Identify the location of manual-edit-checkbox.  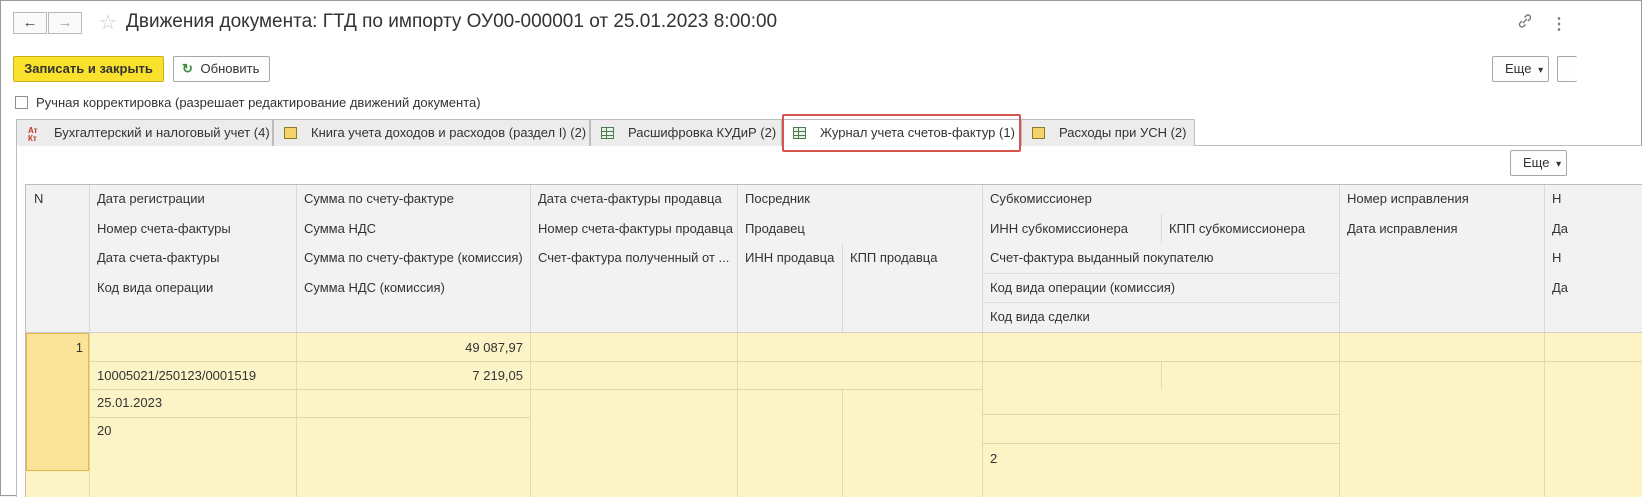
(21, 102).